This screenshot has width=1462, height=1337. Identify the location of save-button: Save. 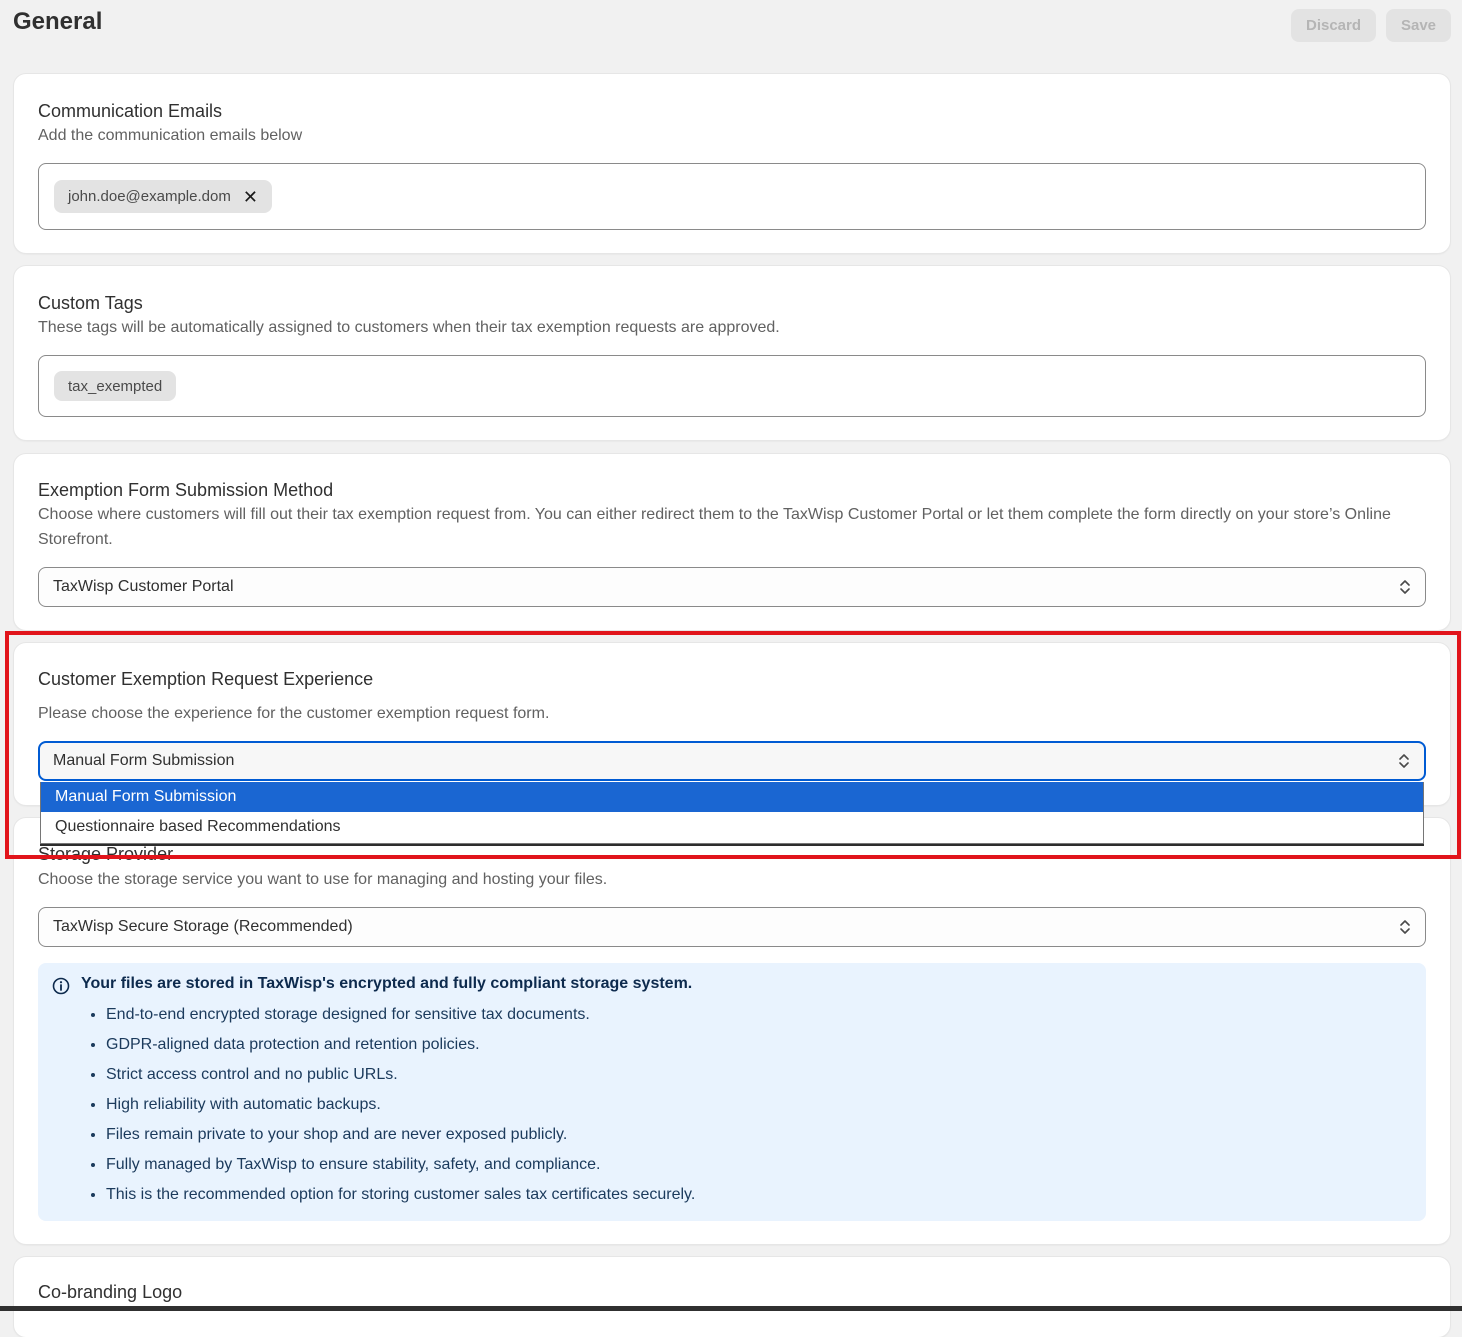
(1418, 25).